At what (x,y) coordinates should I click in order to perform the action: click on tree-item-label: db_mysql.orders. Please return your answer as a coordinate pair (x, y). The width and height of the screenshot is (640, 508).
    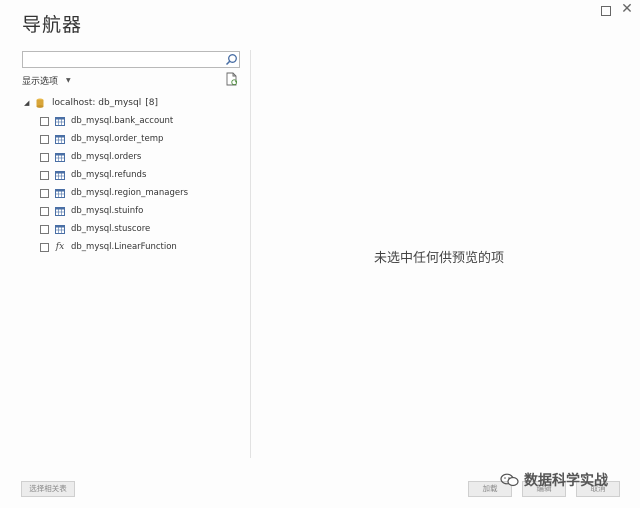
    Looking at the image, I should click on (106, 157).